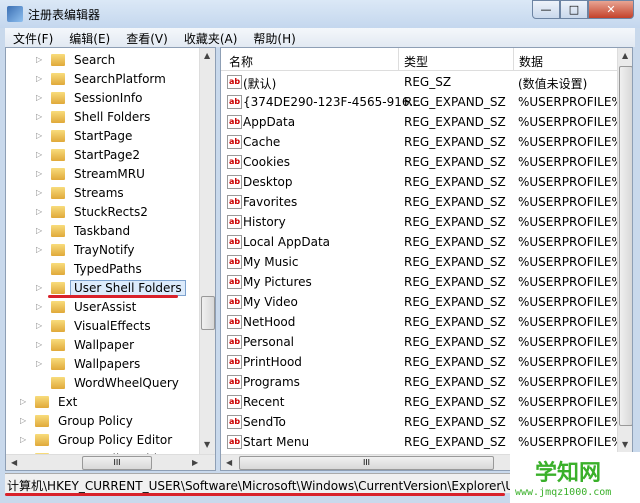 The height and width of the screenshot is (503, 640). Describe the element at coordinates (88, 306) in the screenshot. I see `tree-item: ▷ UserAssist` at that location.